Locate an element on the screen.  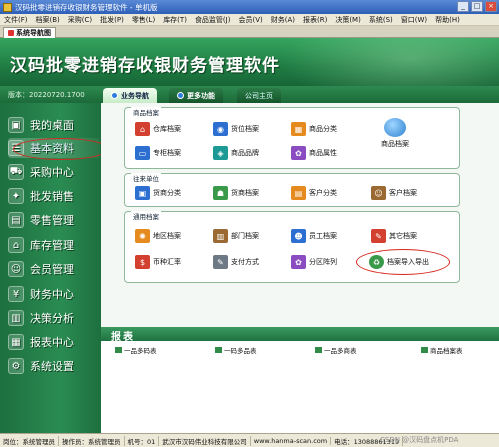
sidebar-item-label: 会员管理 is located at coordinates (52, 269).